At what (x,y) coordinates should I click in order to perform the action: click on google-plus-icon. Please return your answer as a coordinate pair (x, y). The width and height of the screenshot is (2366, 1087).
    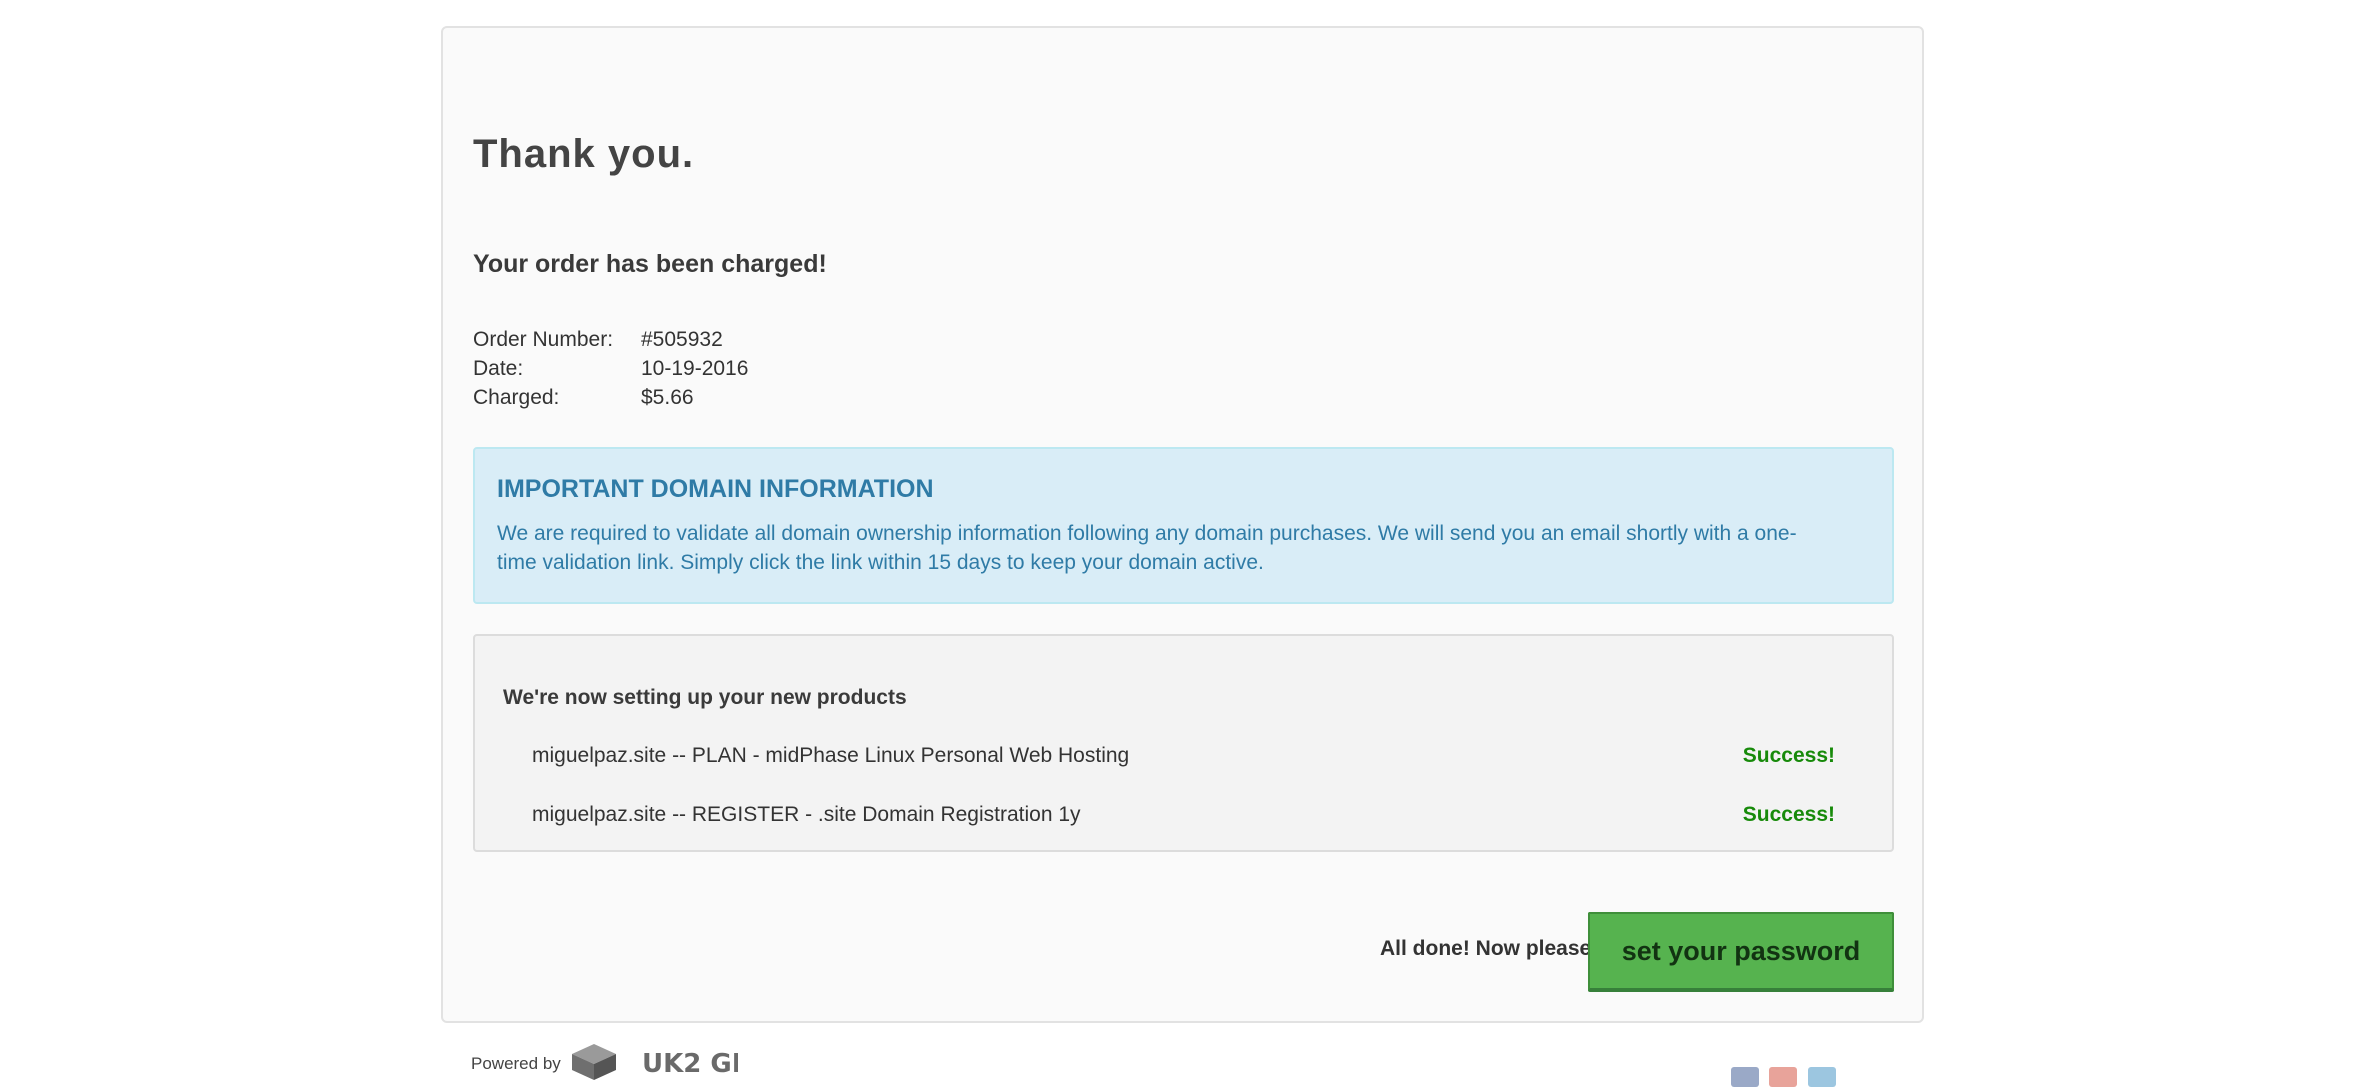
    Looking at the image, I should click on (1783, 1077).